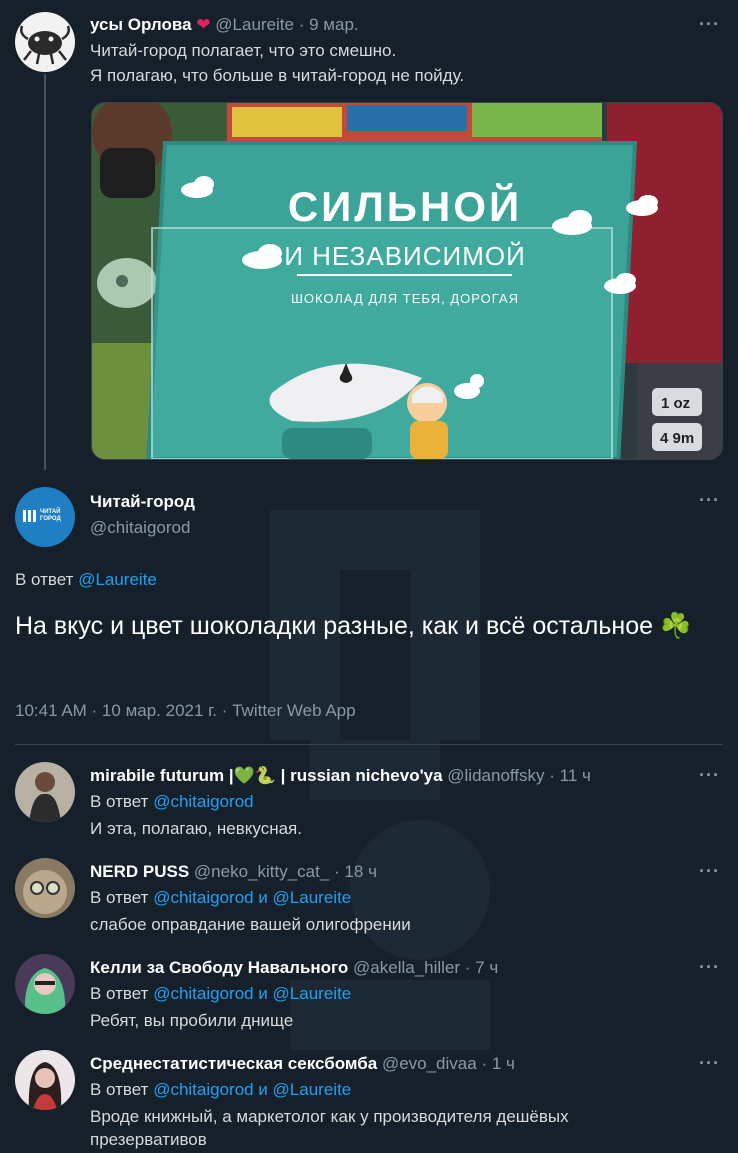 The width and height of the screenshot is (738, 1153). I want to click on svg-text: 1 oz, so click(675, 403).